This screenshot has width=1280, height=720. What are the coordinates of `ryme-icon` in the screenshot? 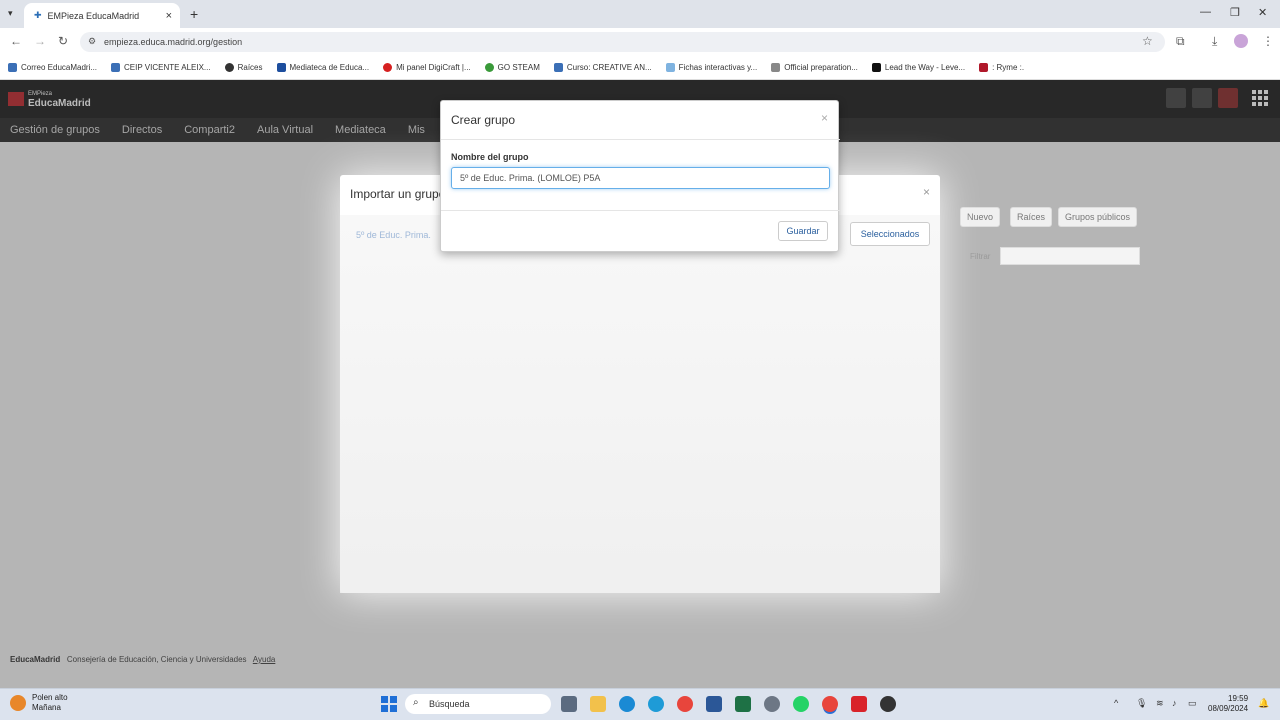 It's located at (984, 67).